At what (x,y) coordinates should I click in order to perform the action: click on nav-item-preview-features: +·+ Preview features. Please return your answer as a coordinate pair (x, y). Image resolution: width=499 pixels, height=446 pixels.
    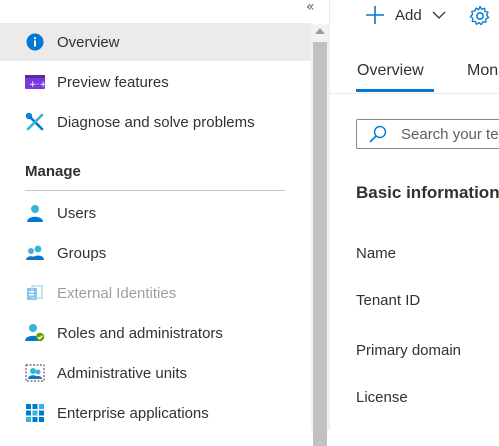
    Looking at the image, I should click on (155, 82).